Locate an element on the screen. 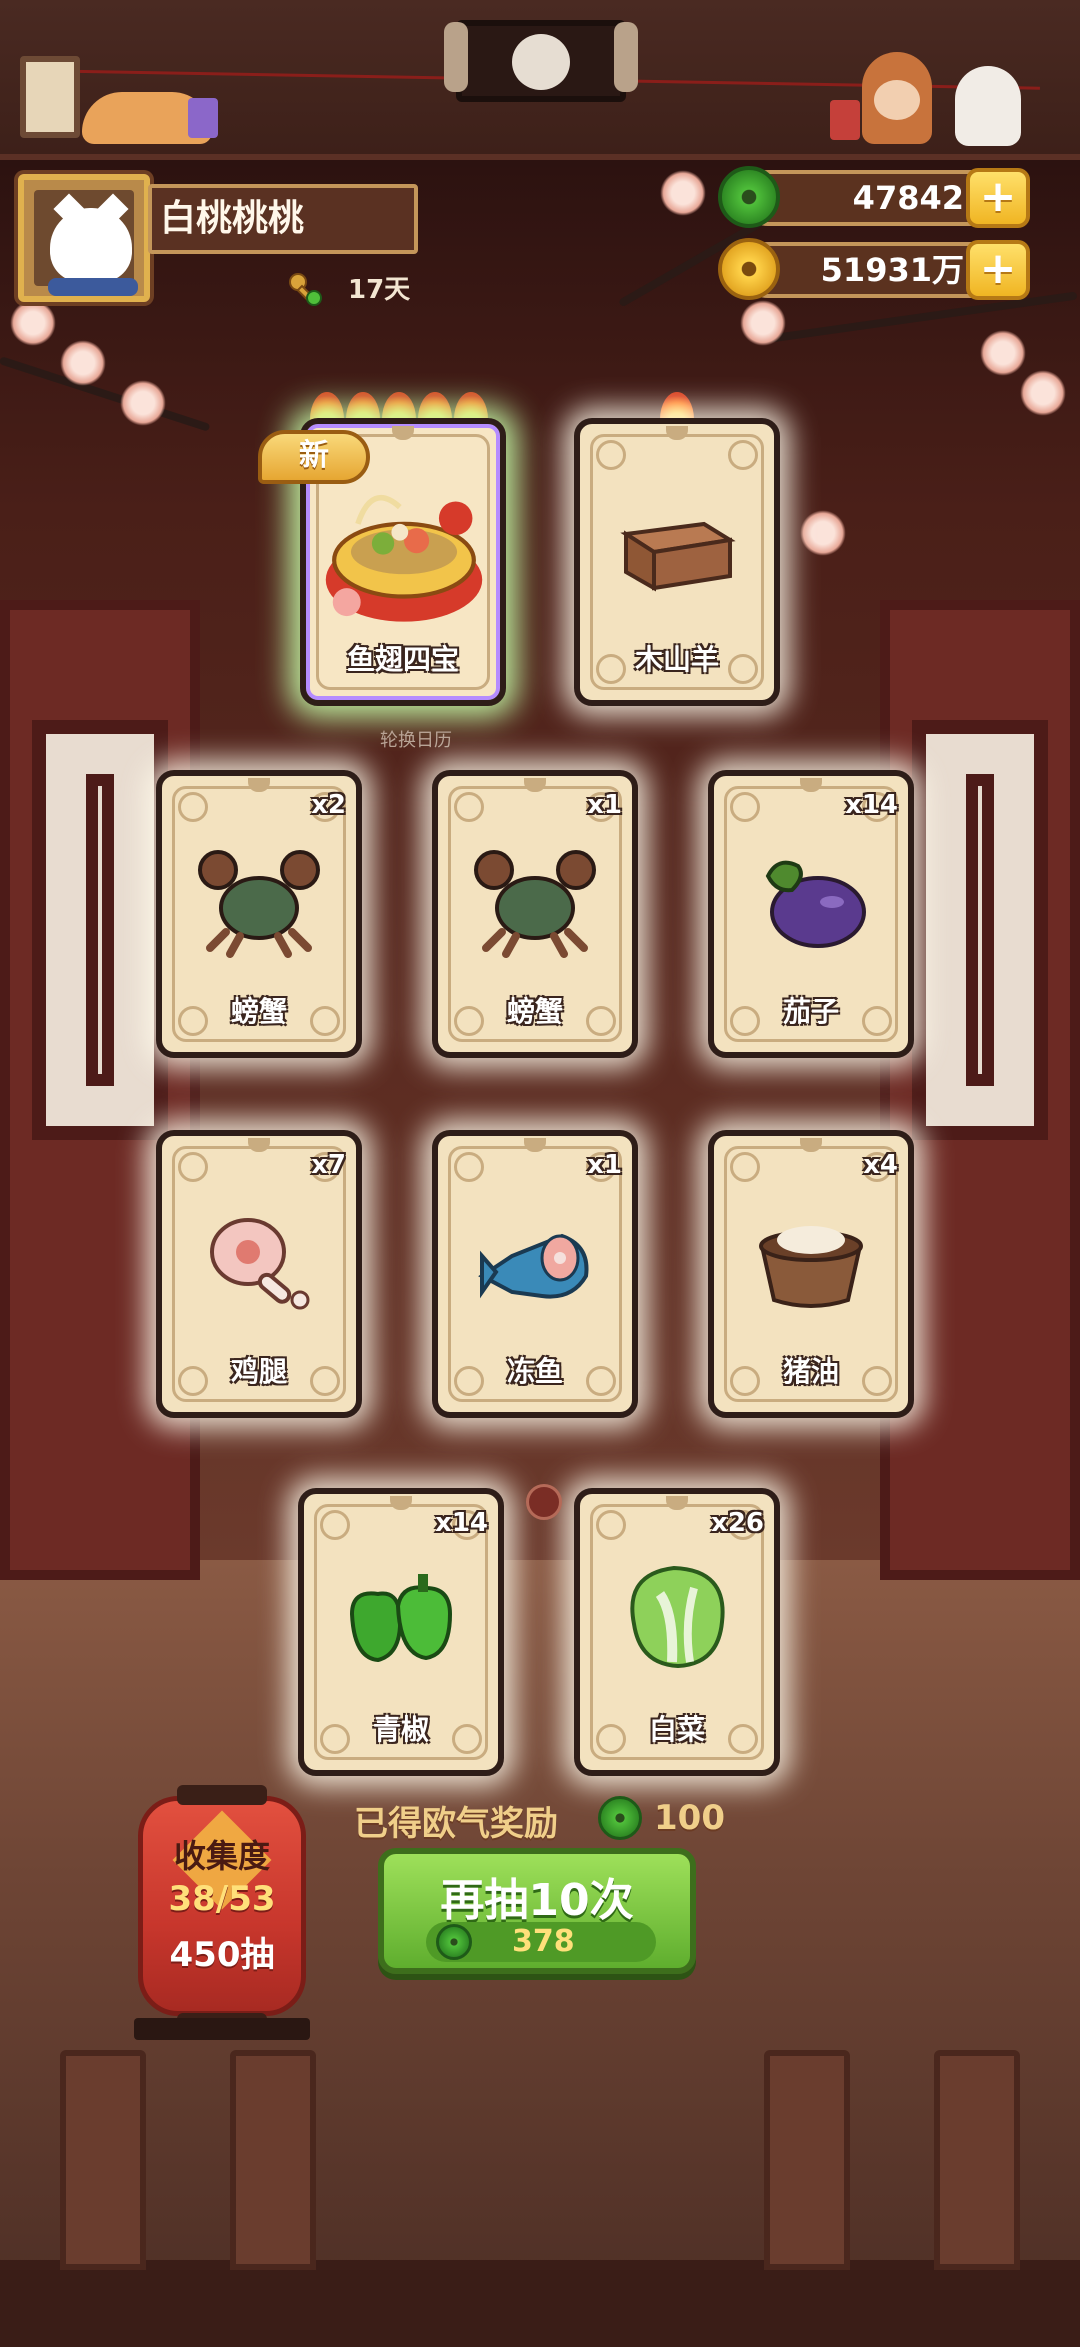  player-avatar is located at coordinates (84, 238).